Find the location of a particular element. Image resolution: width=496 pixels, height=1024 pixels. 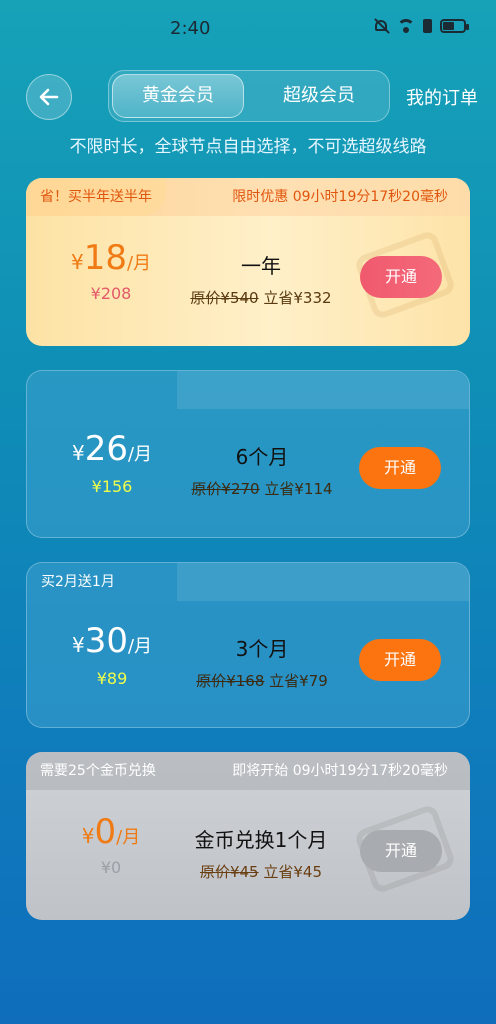

monthly-price: ¥0/月 is located at coordinates (111, 832).